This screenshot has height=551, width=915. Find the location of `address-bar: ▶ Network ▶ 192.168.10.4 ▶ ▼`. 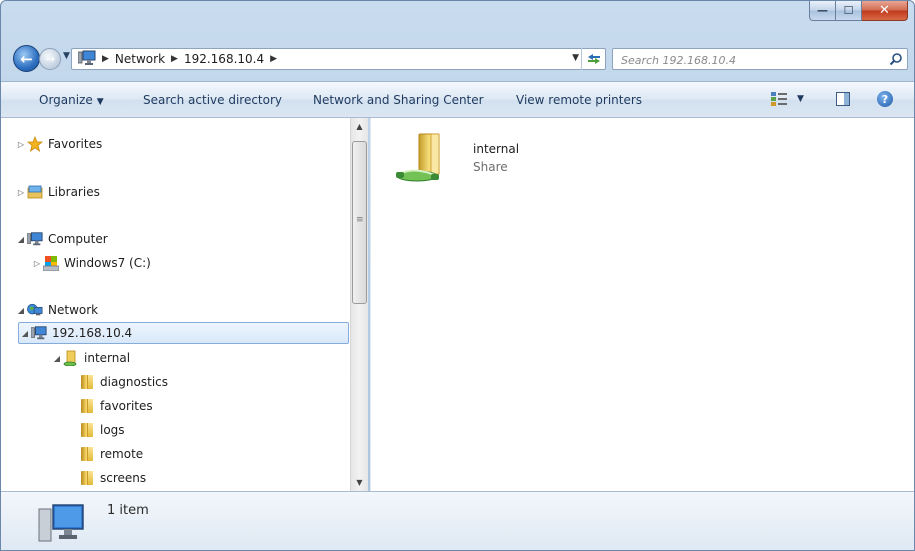

address-bar: ▶ Network ▶ 192.168.10.4 ▶ ▼ is located at coordinates (338, 59).